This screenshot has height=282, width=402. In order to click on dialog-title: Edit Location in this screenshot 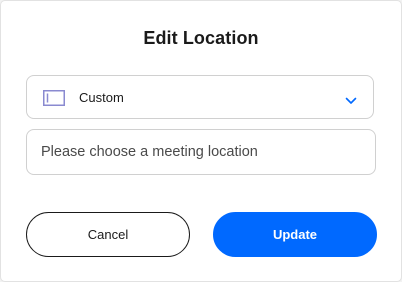, I will do `click(201, 38)`.